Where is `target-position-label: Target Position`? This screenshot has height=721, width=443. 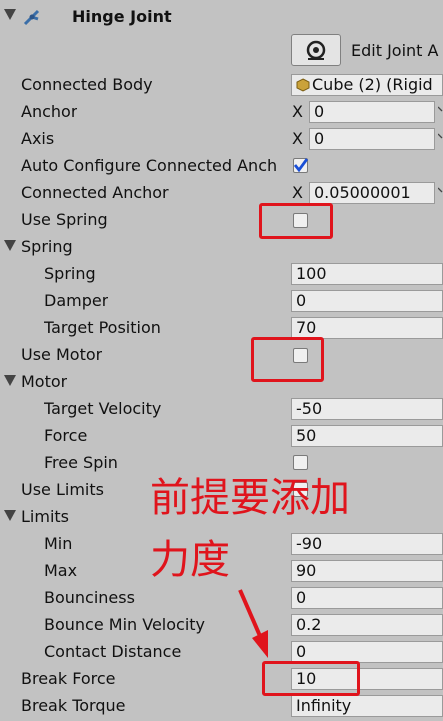
target-position-label: Target Position is located at coordinates (102, 327).